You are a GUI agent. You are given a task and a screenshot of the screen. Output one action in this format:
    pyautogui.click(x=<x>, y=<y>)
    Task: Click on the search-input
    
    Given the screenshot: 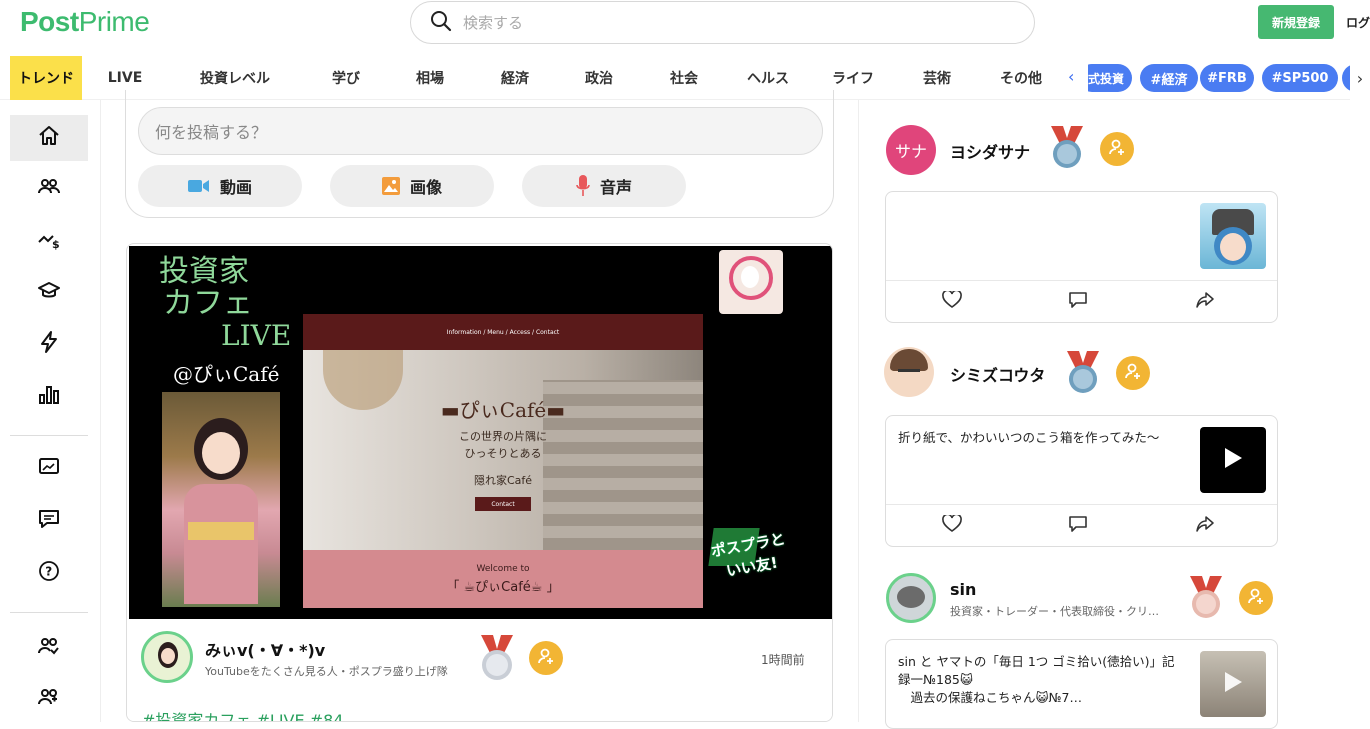 What is the action you would take?
    pyautogui.click(x=723, y=22)
    